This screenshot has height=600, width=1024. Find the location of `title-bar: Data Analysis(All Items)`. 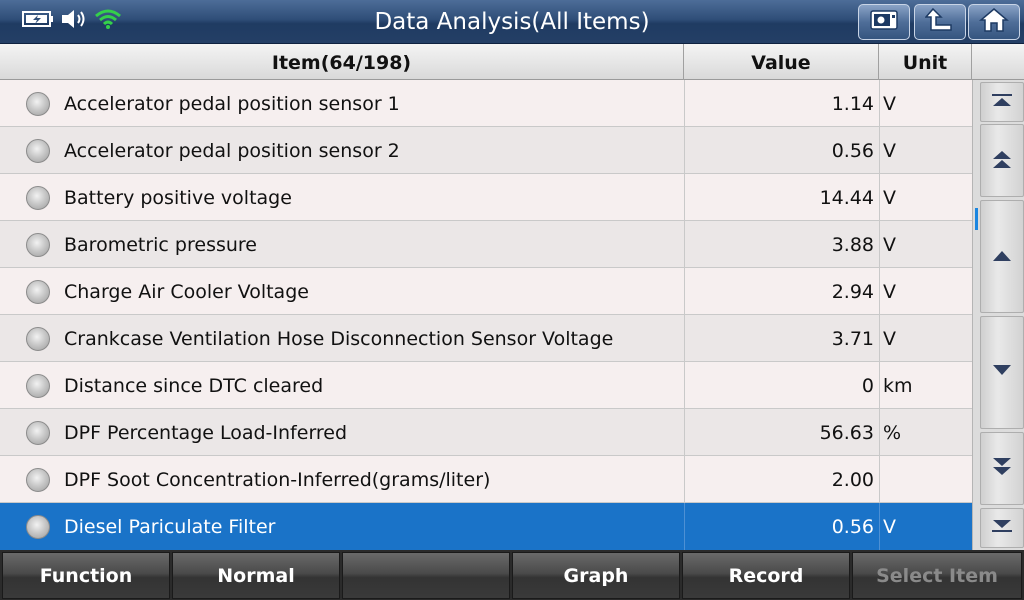

title-bar: Data Analysis(All Items) is located at coordinates (512, 22).